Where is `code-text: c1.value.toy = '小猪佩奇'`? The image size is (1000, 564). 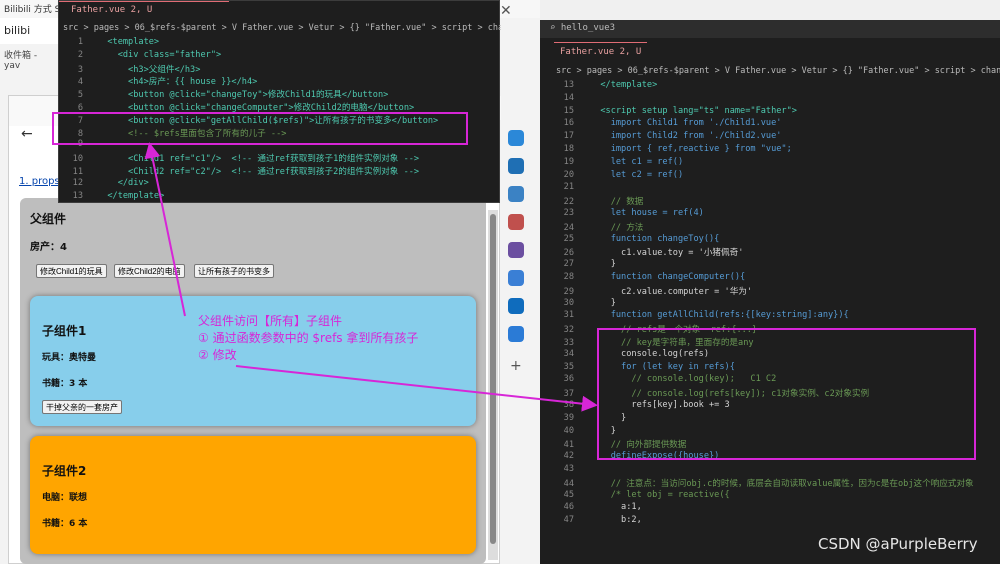
code-text: c1.value.toy = '小猪佩奇' is located at coordinates (666, 253).